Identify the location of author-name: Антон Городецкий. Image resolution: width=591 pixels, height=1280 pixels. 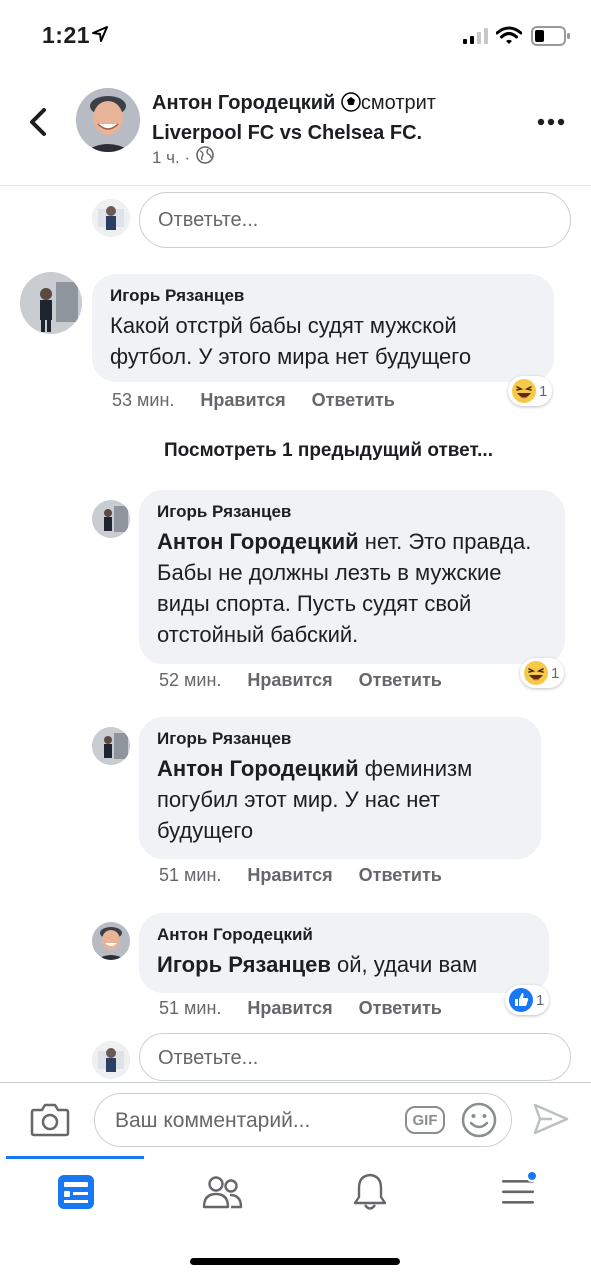
(243, 103).